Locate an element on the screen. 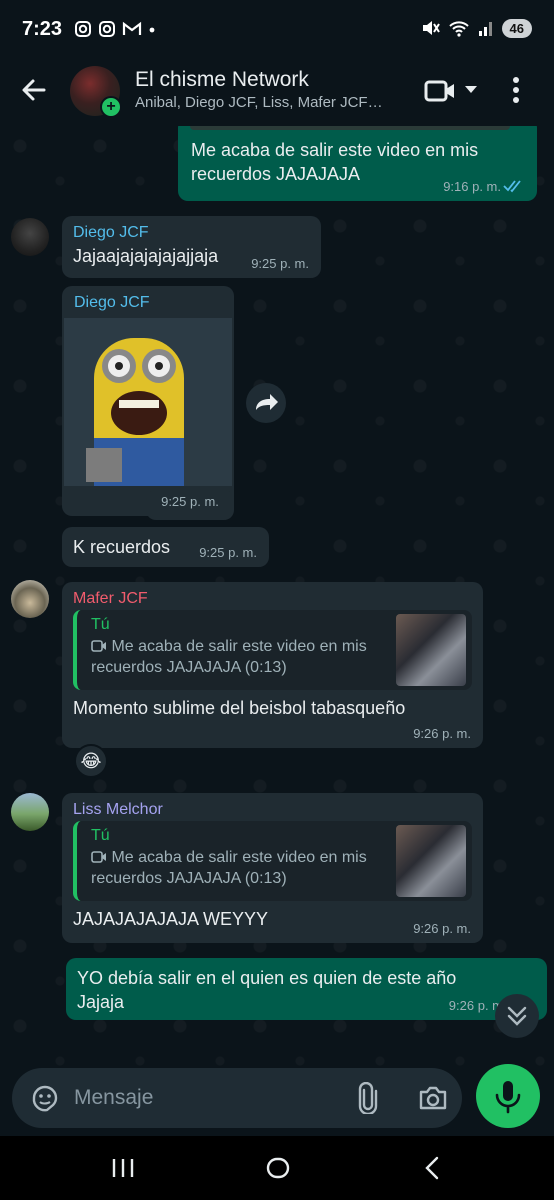 Image resolution: width=554 pixels, height=1200 pixels. message-input is located at coordinates (204, 1098).